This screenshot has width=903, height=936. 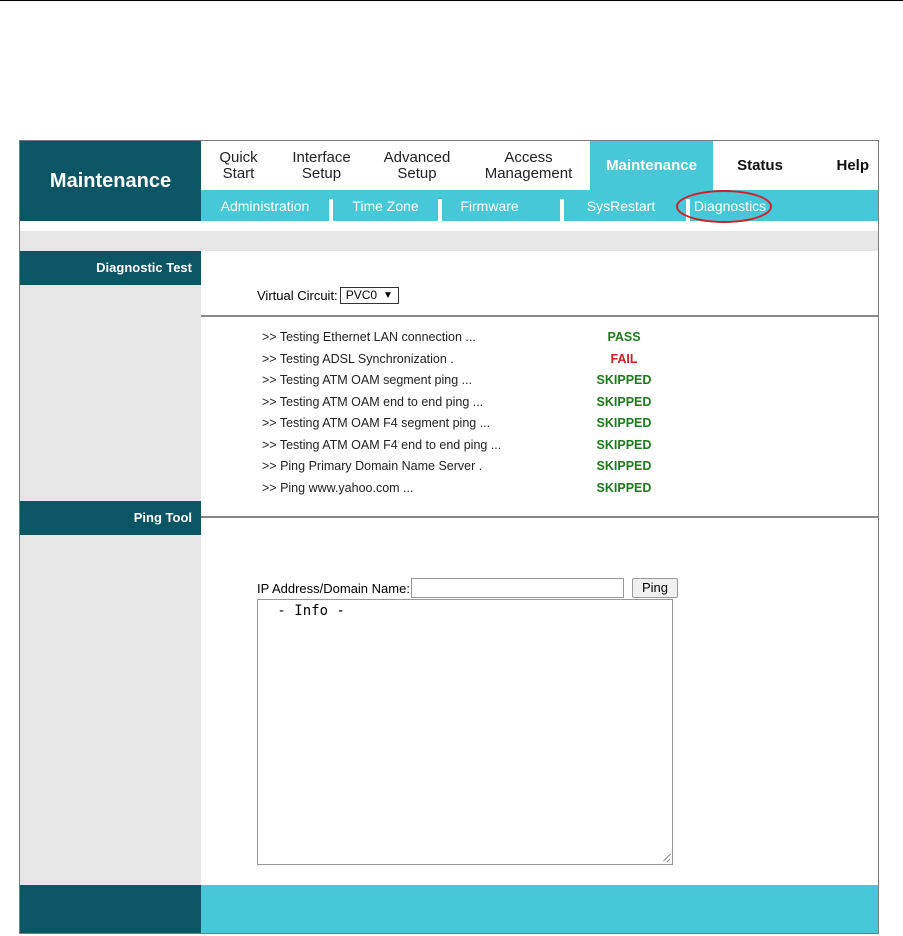 I want to click on tab-access-management: Access Management, so click(x=528, y=165).